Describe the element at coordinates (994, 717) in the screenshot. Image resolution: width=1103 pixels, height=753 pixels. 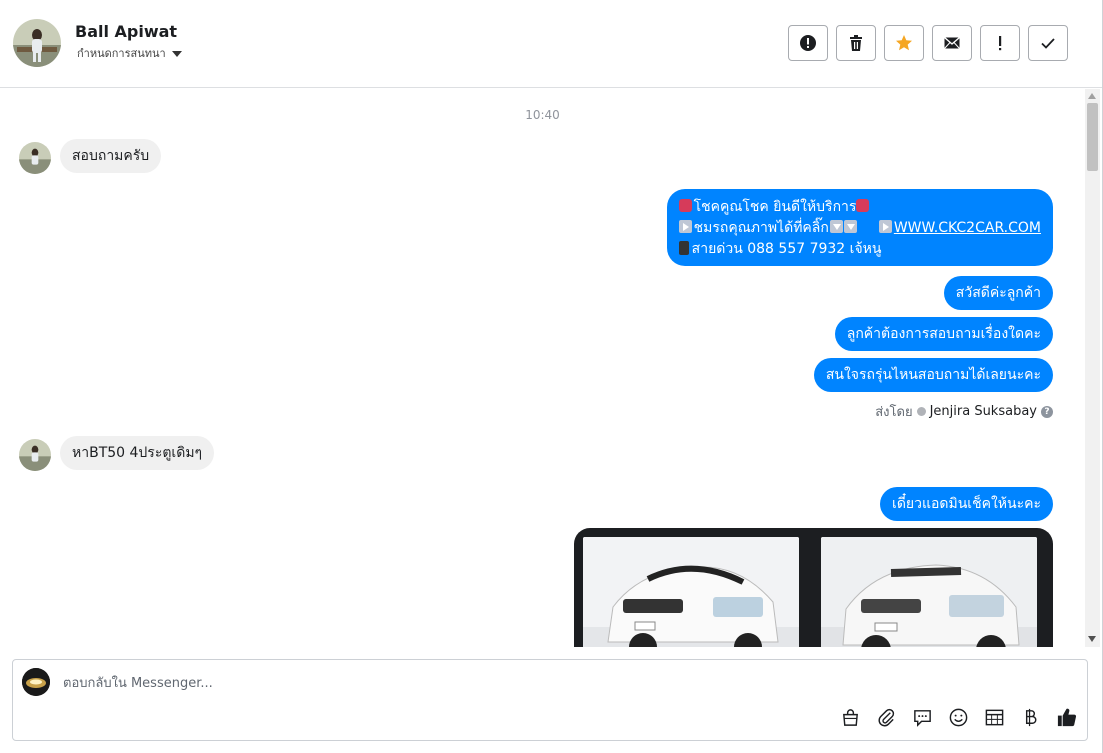
I see `table-icon` at that location.